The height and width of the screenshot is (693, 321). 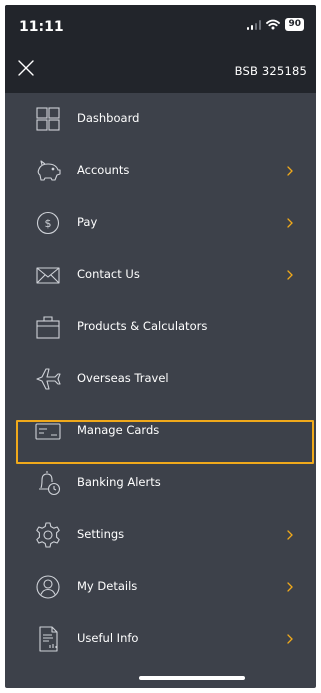 What do you see at coordinates (50, 483) in the screenshot?
I see `bell-clock-icon` at bounding box center [50, 483].